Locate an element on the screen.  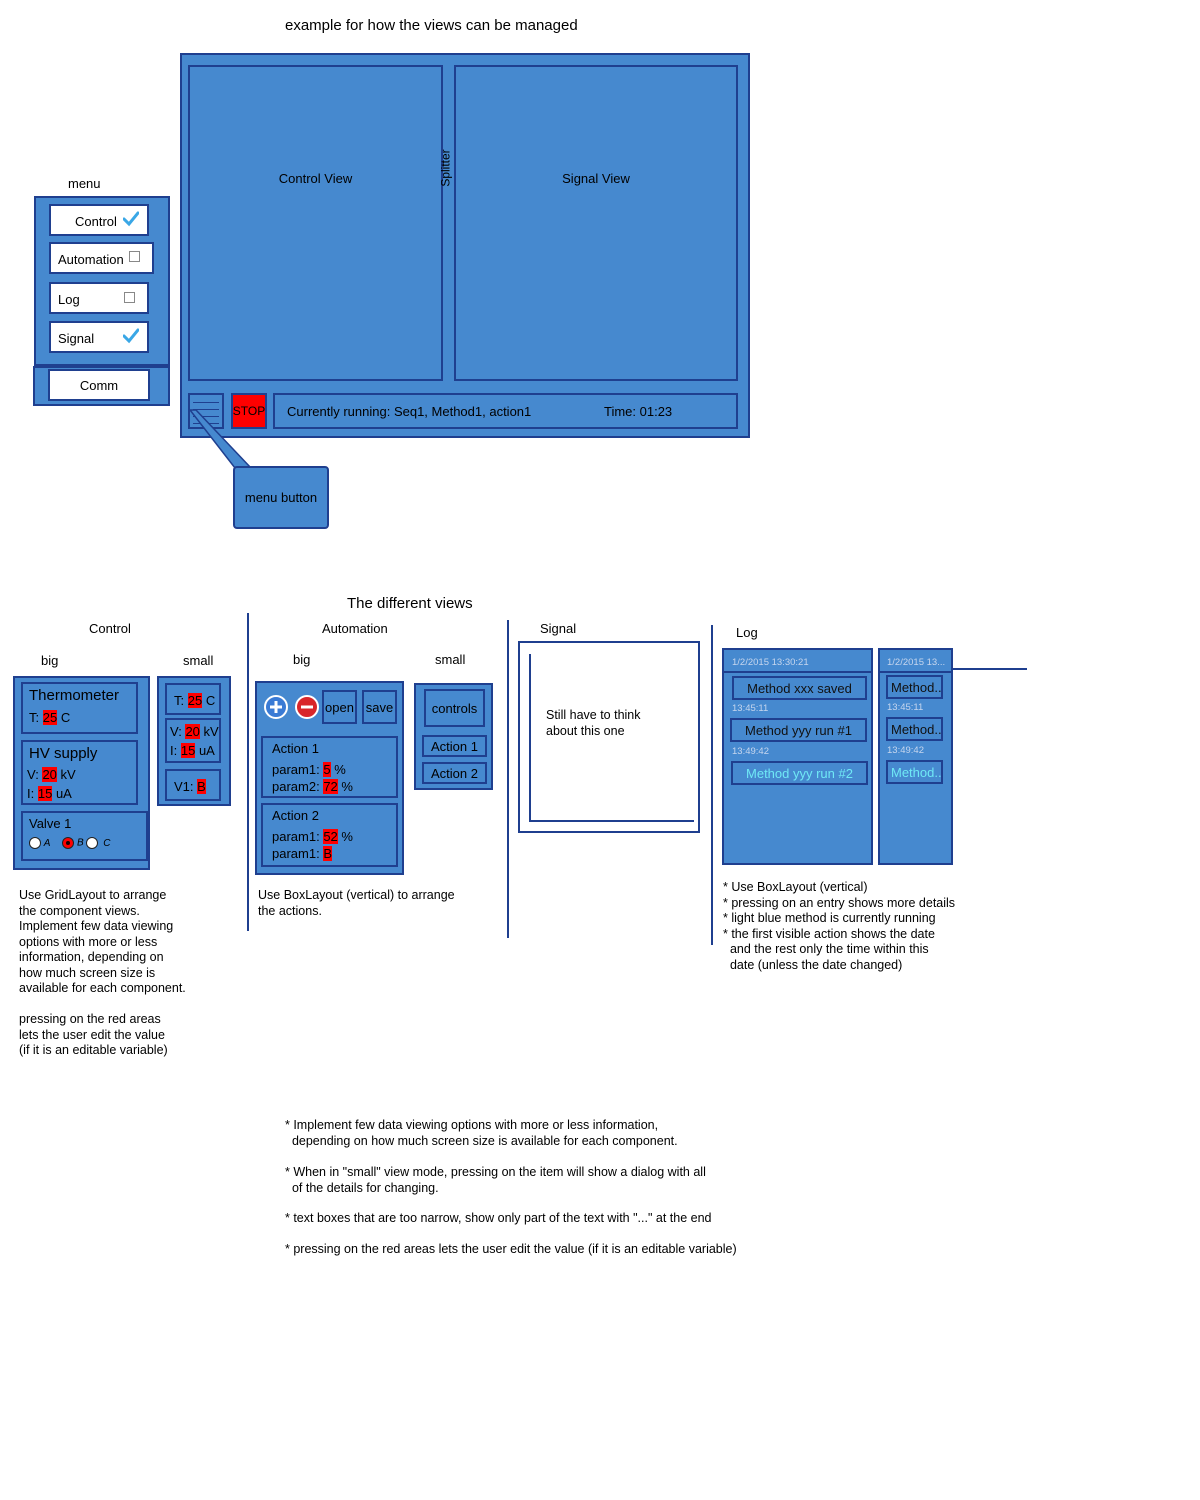
log-small-entry-1: Method.. is located at coordinates (914, 687).